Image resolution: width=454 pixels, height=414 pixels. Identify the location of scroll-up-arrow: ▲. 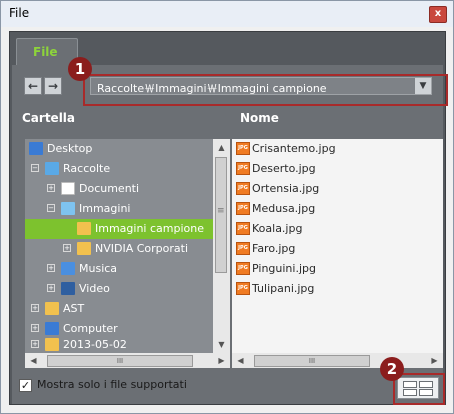
(221, 147).